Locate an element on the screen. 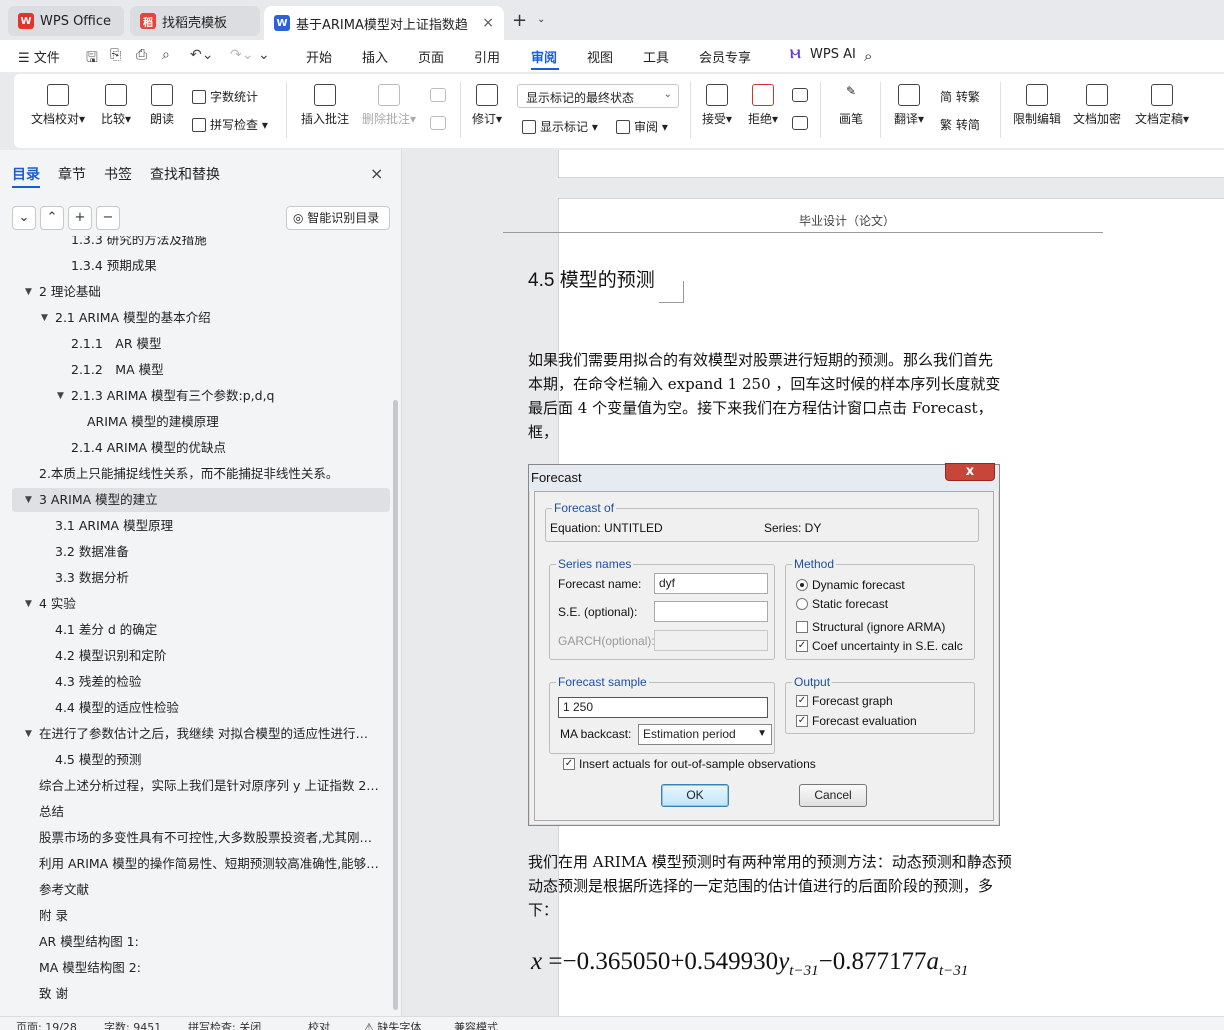 Image resolution: width=1224 pixels, height=1030 pixels. toc-item: 3.1 ARIMA 模型原理 is located at coordinates (217, 526).